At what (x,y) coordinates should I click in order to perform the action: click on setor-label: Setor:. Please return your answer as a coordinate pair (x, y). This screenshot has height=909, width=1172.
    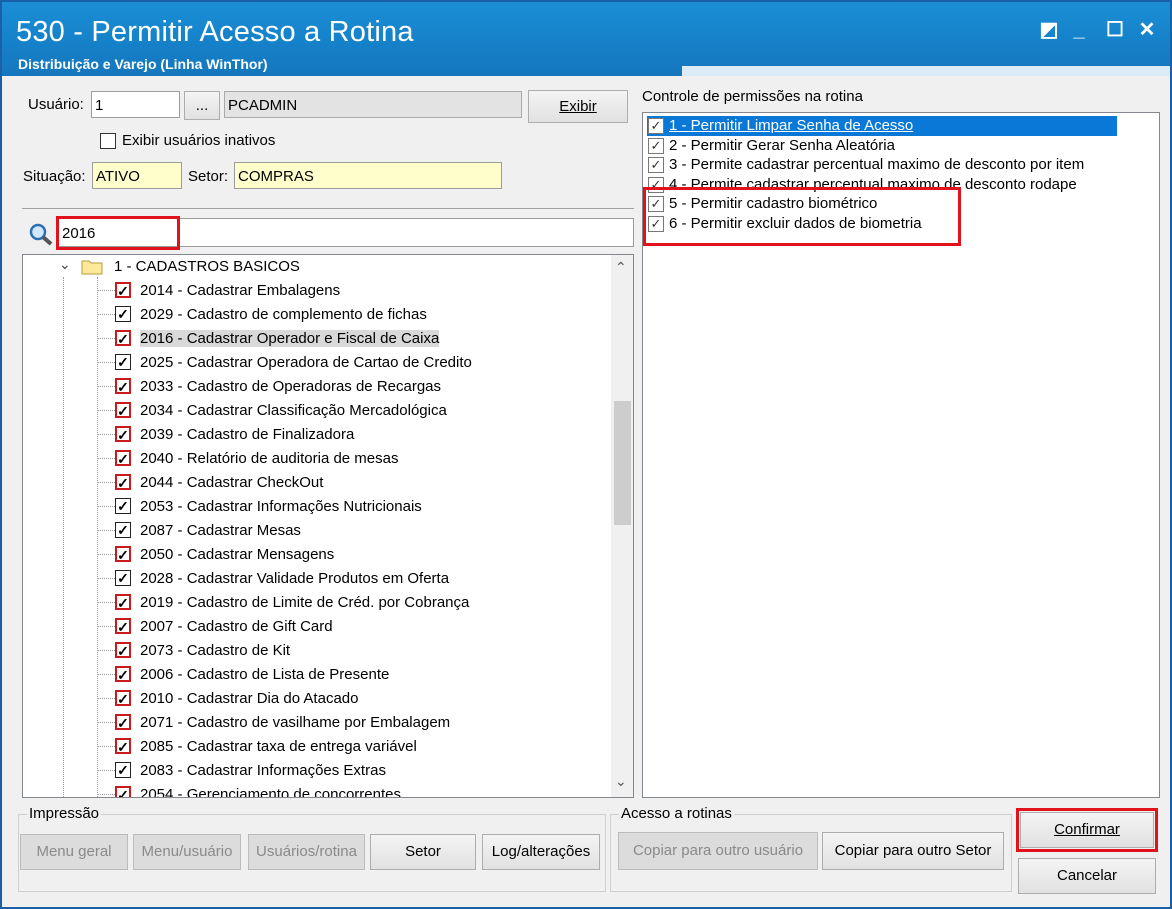
    Looking at the image, I should click on (208, 176).